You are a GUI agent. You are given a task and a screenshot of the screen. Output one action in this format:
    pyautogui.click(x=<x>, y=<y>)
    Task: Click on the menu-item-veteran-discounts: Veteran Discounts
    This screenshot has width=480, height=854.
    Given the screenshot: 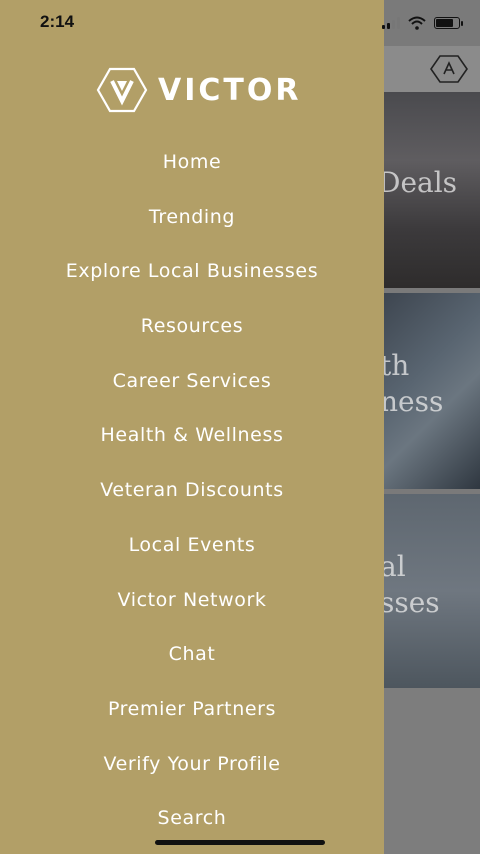 What is the action you would take?
    pyautogui.click(x=192, y=490)
    